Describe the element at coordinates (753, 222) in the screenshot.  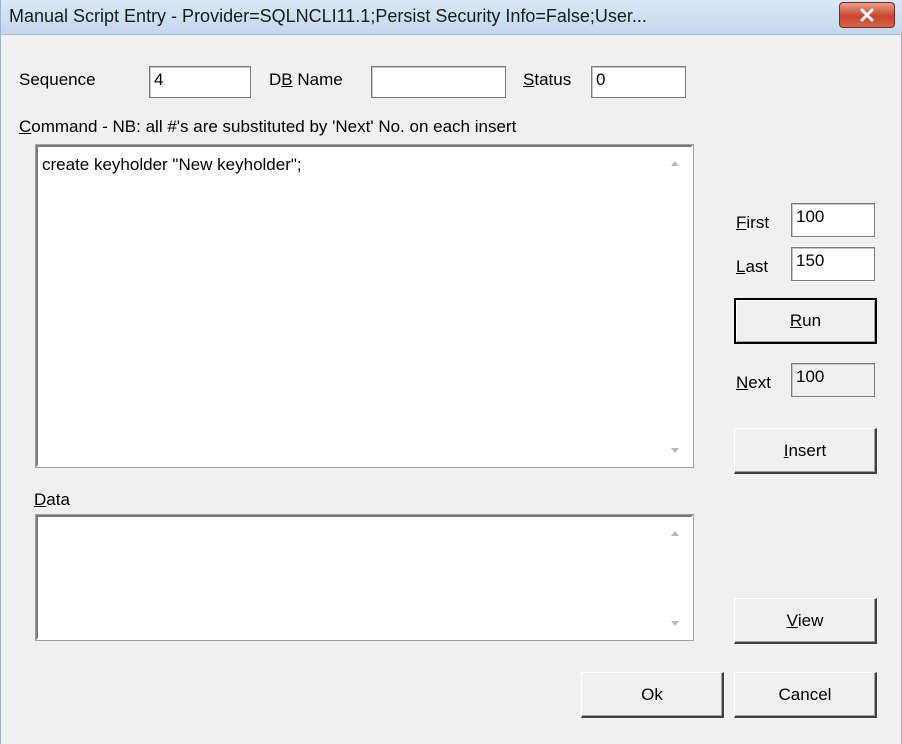
I see `first-label: First` at that location.